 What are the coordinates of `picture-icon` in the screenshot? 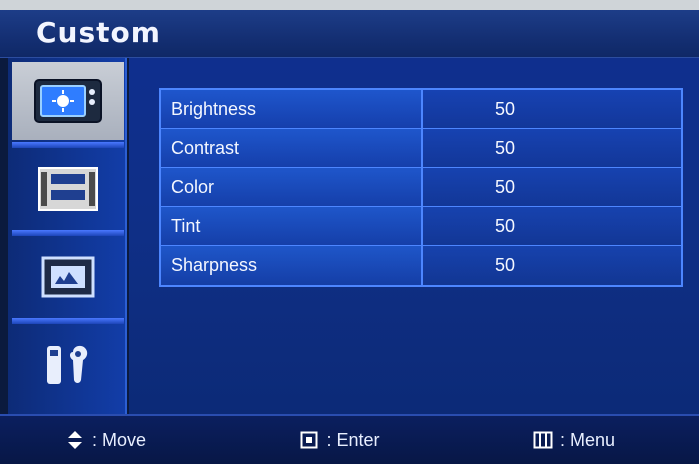 It's located at (68, 277).